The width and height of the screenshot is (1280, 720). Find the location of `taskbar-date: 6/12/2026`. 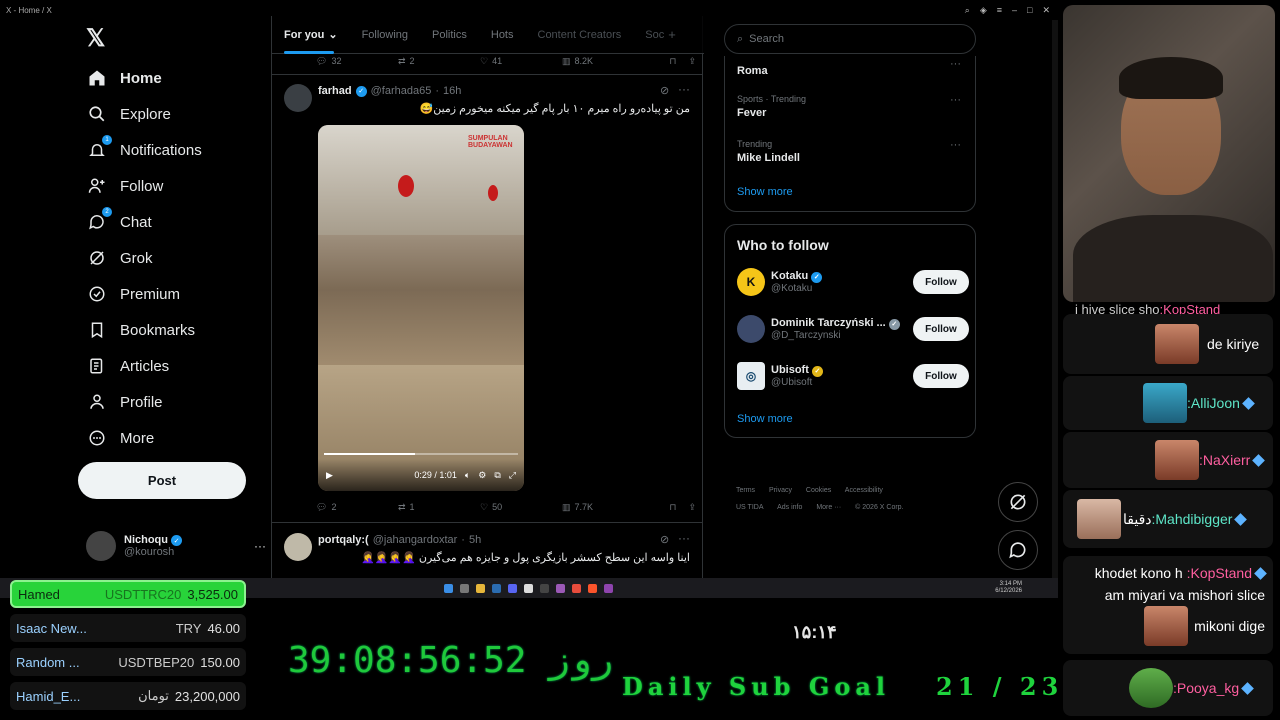

taskbar-date: 6/12/2026 is located at coordinates (1008, 591).